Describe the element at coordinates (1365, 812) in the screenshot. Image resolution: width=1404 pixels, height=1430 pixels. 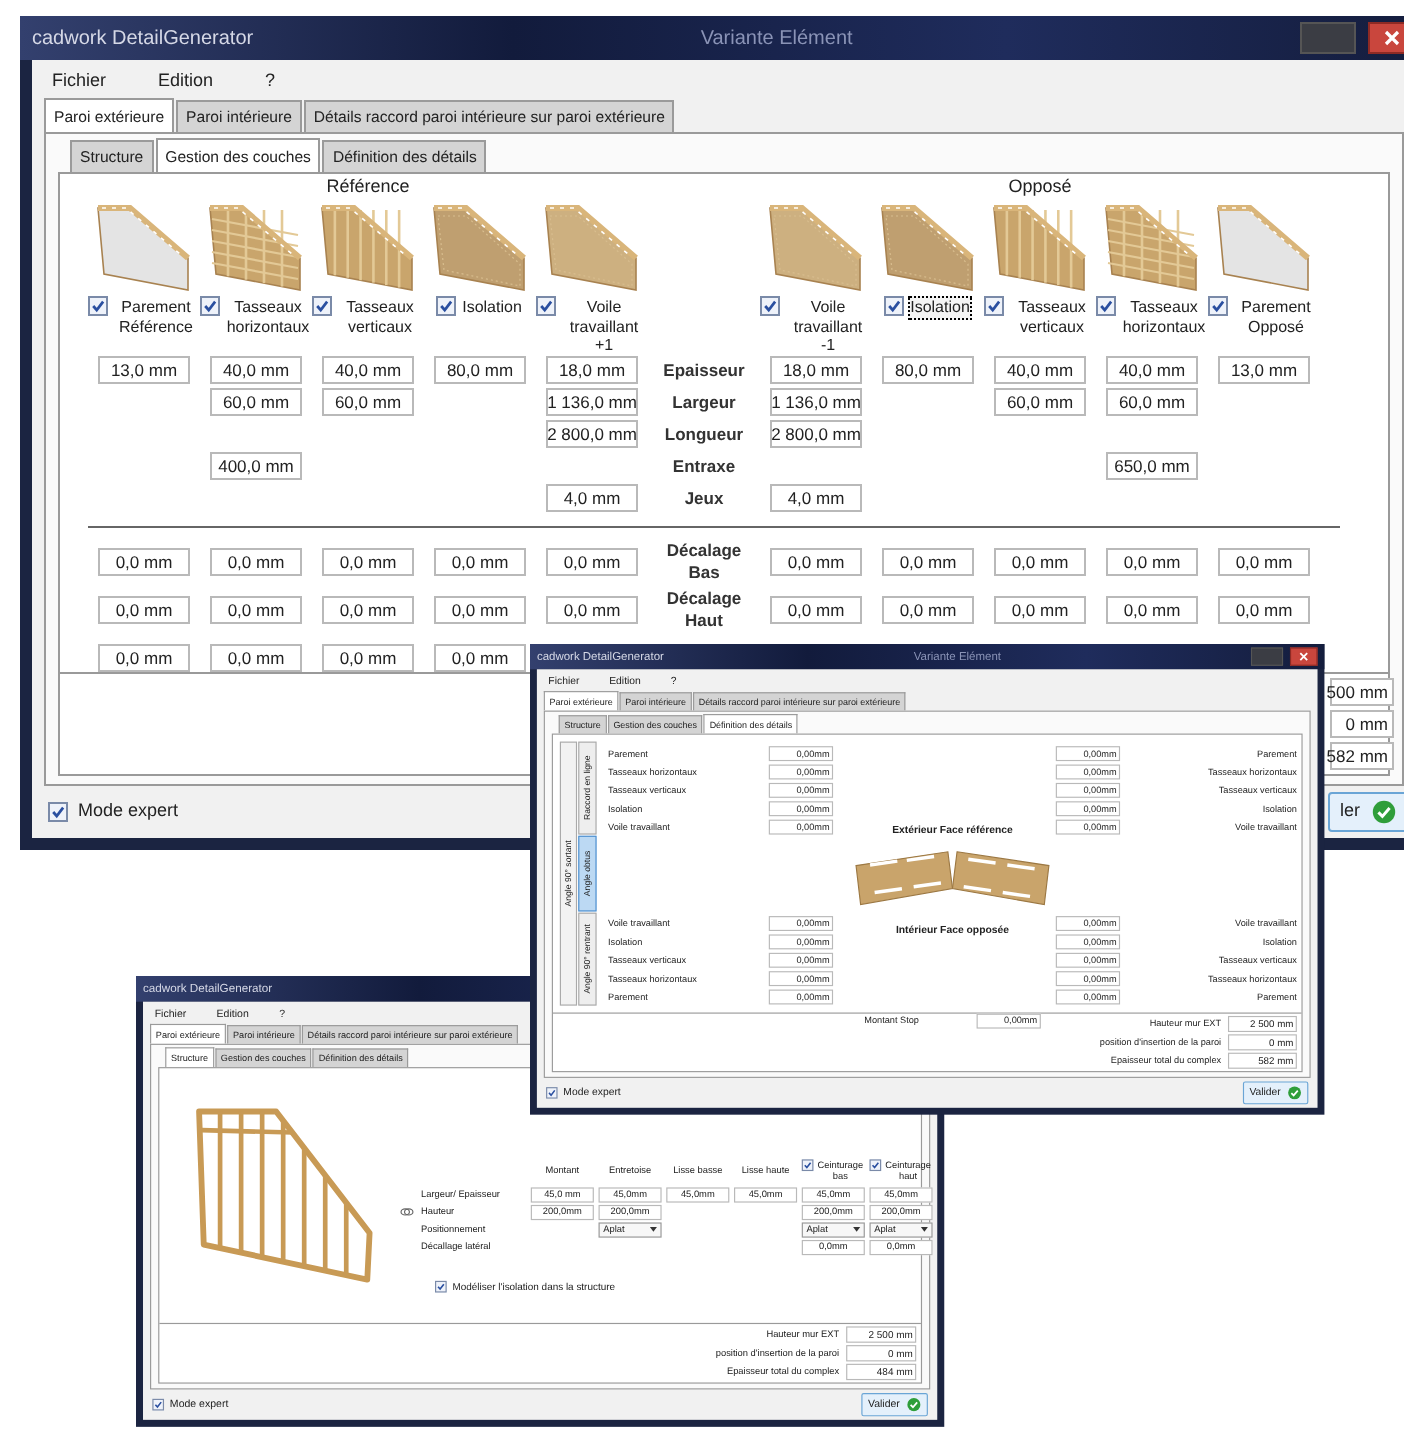
I see `validate-button: ler` at that location.